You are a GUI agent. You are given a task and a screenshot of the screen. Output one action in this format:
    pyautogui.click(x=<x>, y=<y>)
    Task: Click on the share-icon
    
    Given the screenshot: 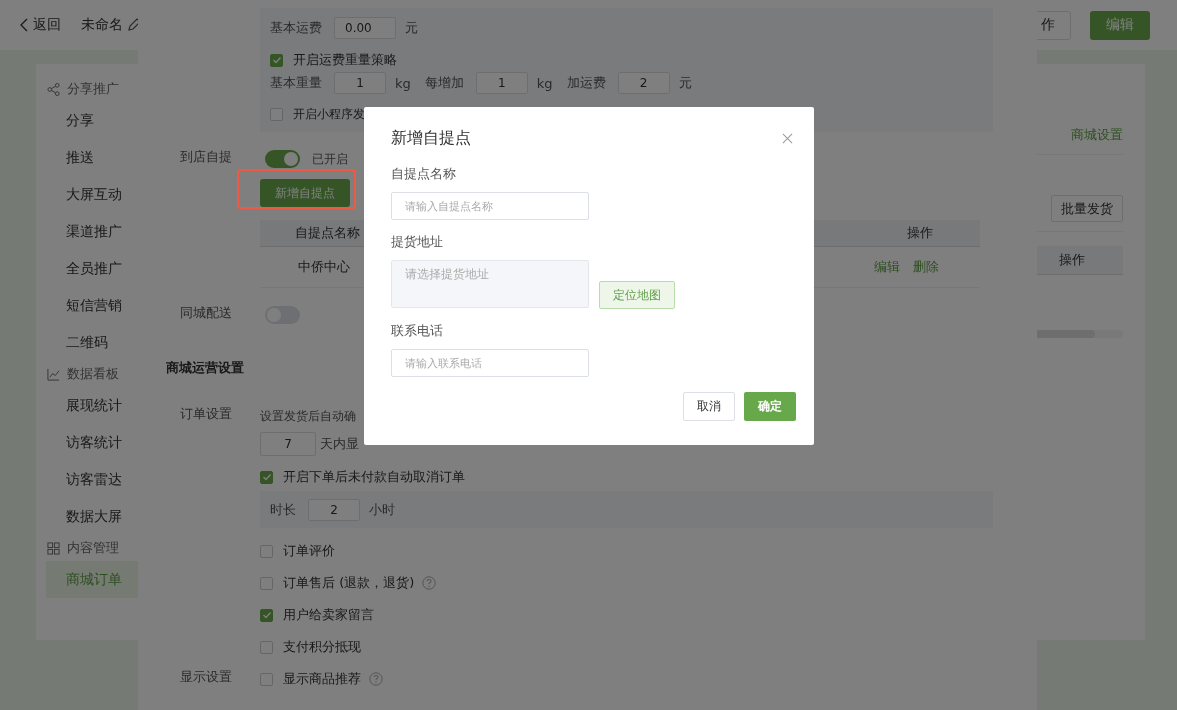 What is the action you would take?
    pyautogui.click(x=53, y=89)
    